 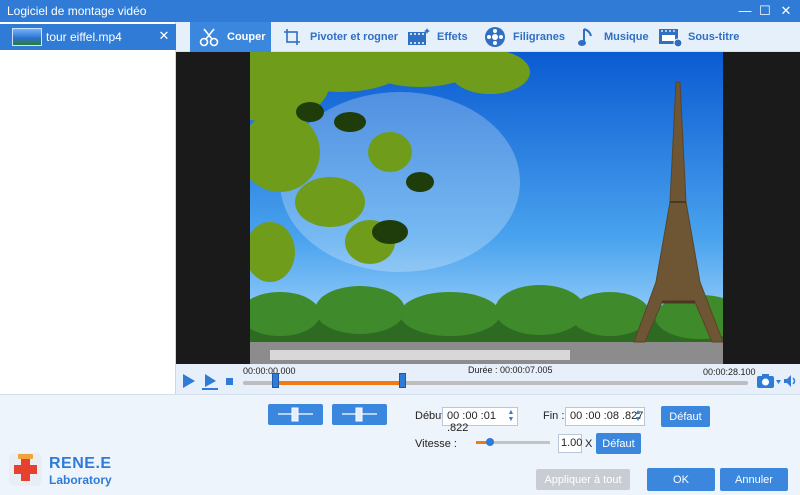 What do you see at coordinates (495, 37) in the screenshot?
I see `watermark-icon` at bounding box center [495, 37].